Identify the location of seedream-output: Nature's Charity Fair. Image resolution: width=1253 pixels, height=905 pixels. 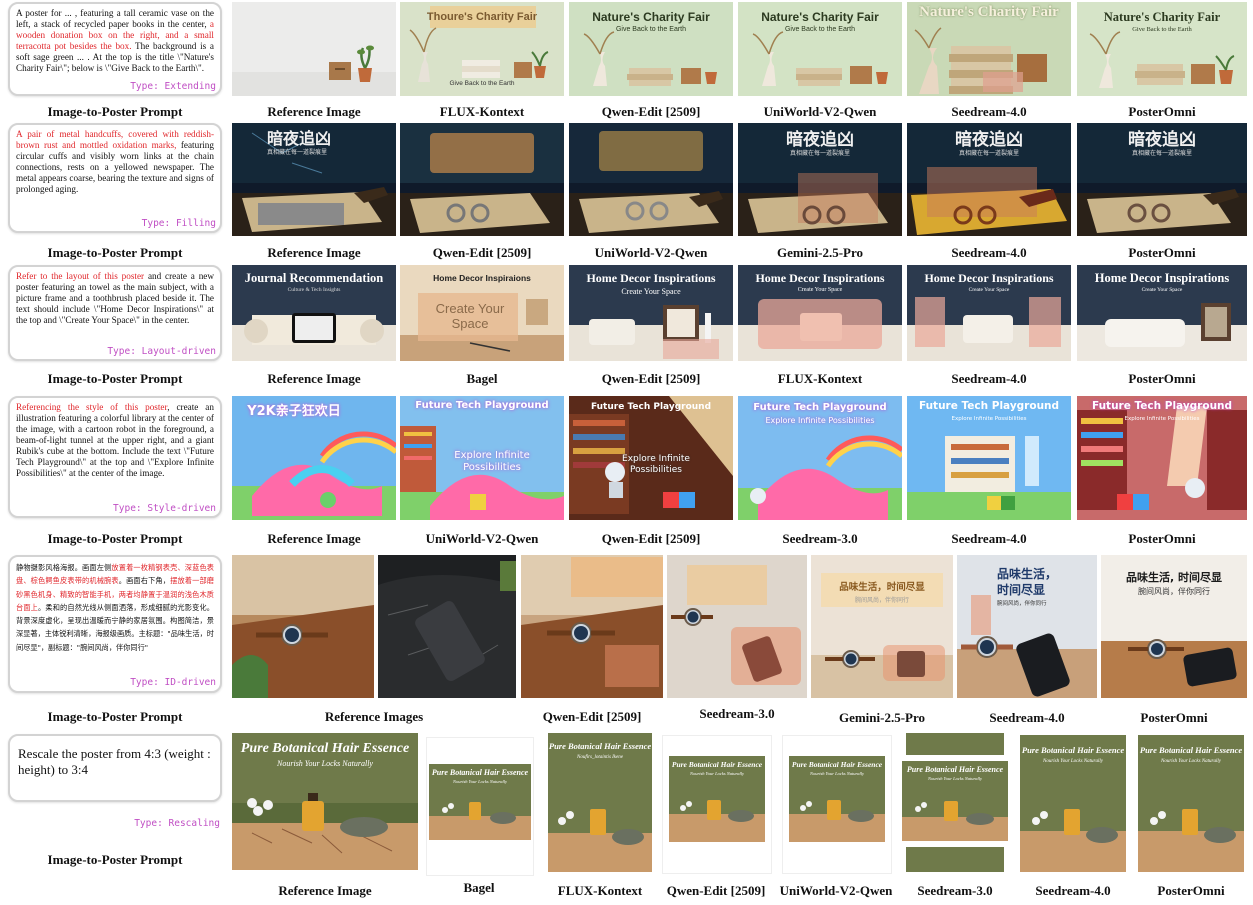
(989, 49).